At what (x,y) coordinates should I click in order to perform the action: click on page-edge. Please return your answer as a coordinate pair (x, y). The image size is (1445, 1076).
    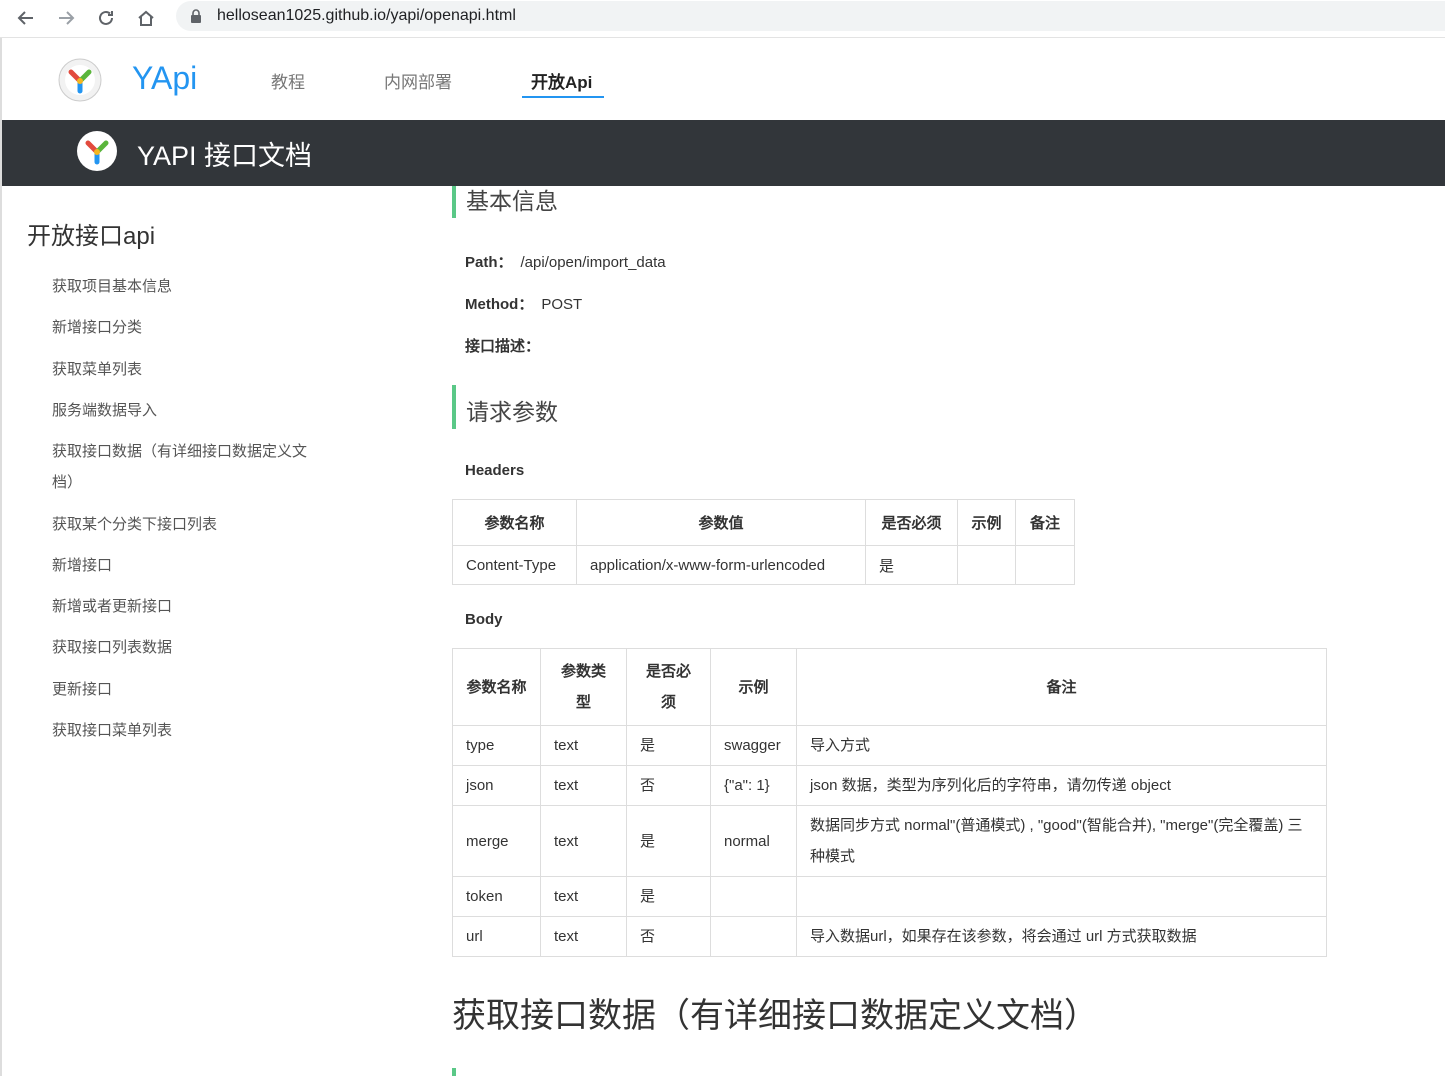
    Looking at the image, I should click on (1, 557).